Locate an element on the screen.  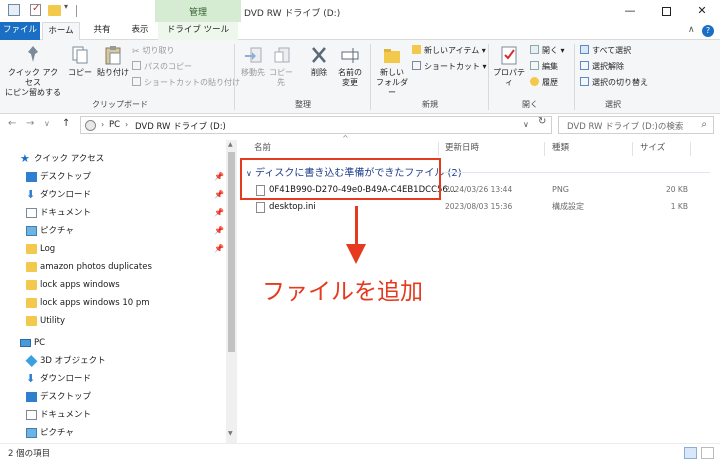
tab-view: 表示 is located at coordinates (140, 31).